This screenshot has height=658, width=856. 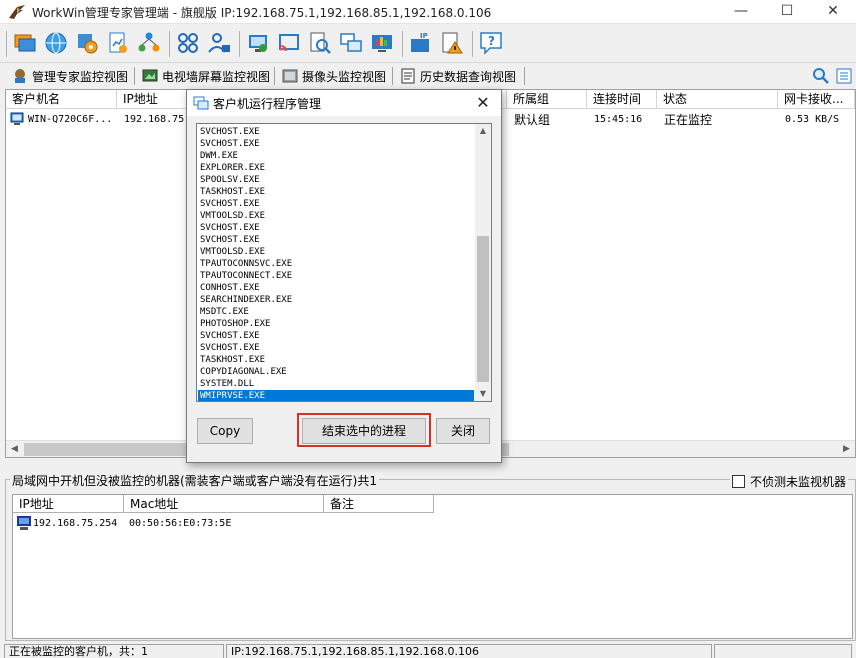 I want to click on column-header-client-name: 客户机名, so click(x=61, y=99).